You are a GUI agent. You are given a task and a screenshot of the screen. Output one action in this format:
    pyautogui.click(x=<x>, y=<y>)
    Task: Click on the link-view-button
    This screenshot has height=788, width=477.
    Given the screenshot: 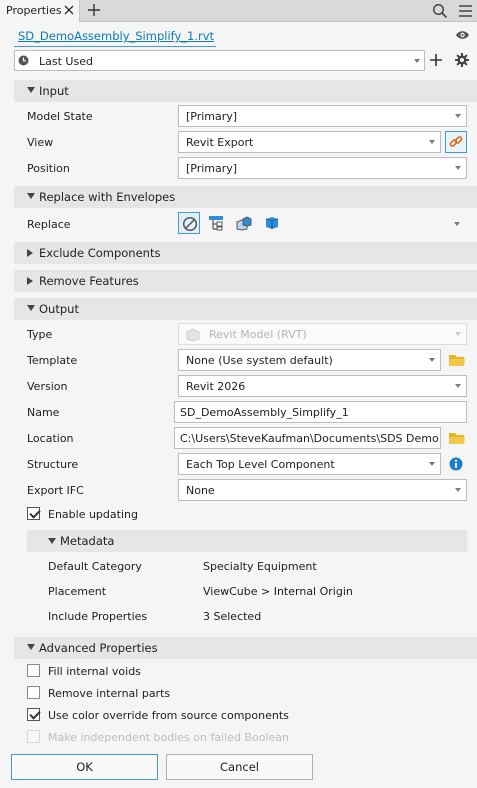 What is the action you would take?
    pyautogui.click(x=456, y=142)
    